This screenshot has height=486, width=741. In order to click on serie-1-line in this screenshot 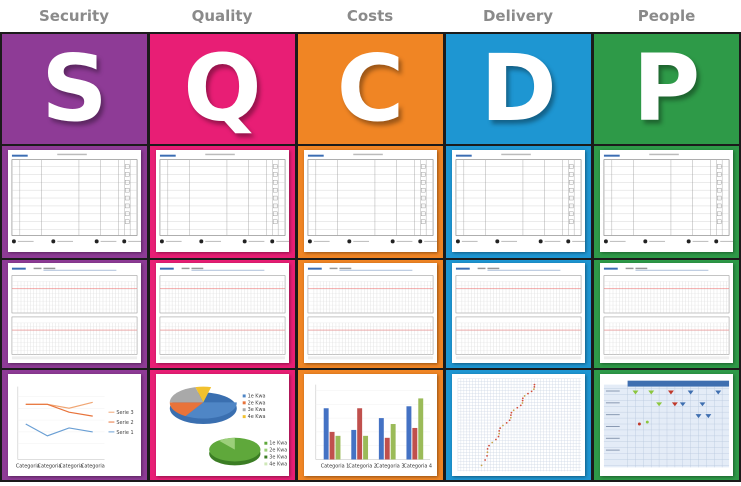, I will do `click(59, 430)`.